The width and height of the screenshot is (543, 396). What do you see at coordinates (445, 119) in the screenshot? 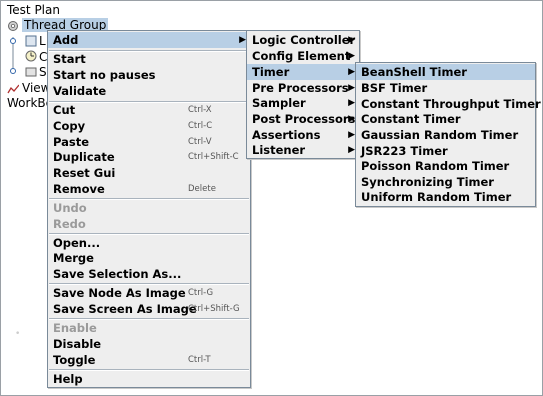
I see `menu-item-constant-timer: Constant Timer` at bounding box center [445, 119].